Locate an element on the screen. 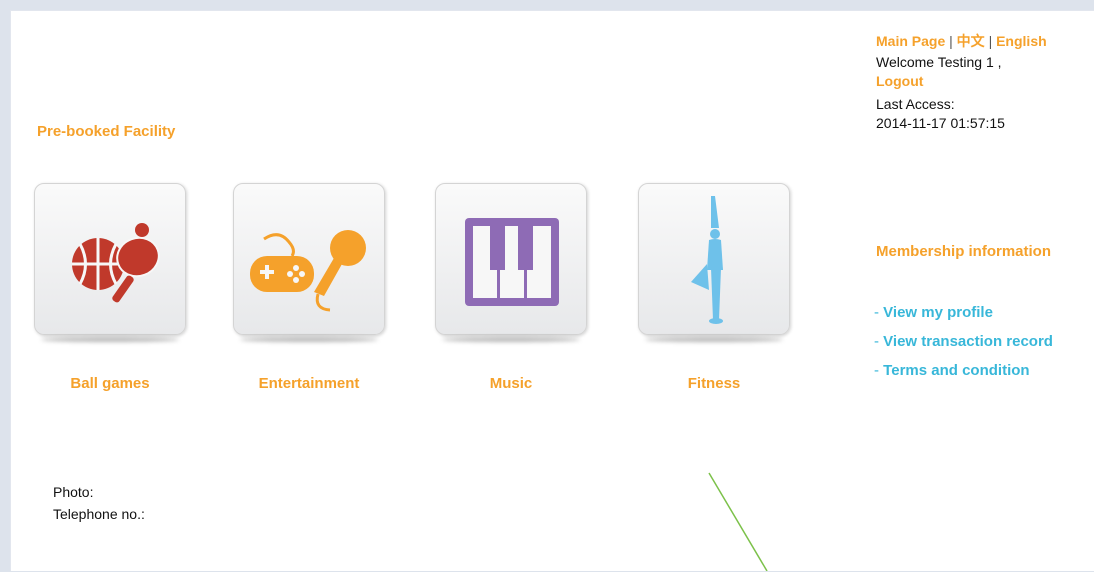 Image resolution: width=1094 pixels, height=572 pixels. english-link: English is located at coordinates (1021, 41).